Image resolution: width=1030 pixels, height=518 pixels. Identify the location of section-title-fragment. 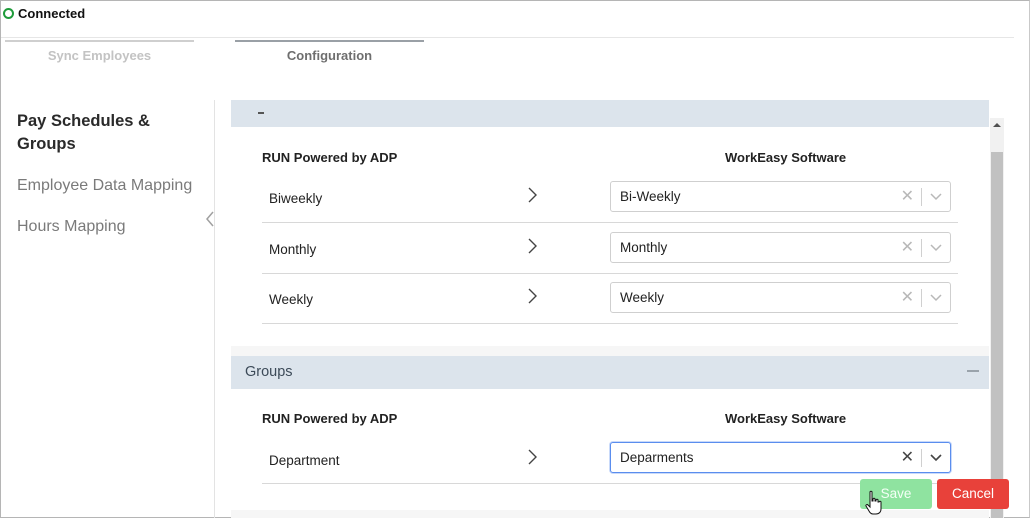
(261, 110).